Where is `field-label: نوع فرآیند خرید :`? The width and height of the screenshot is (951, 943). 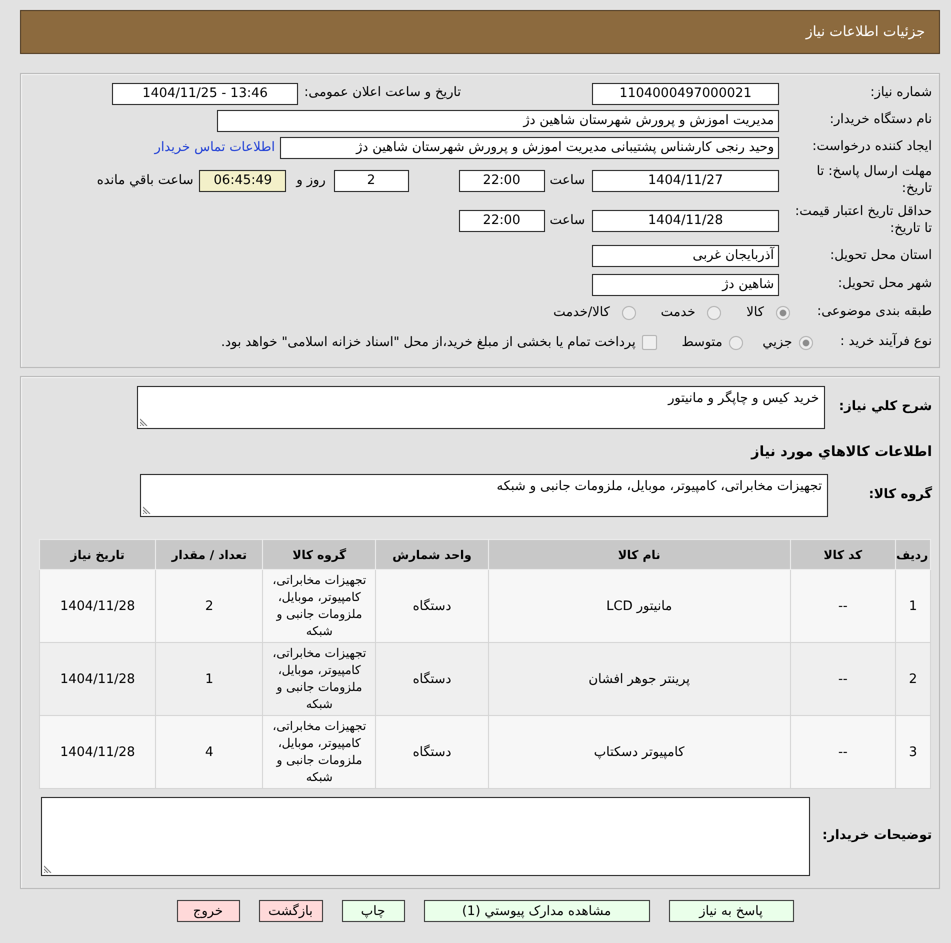
field-label: نوع فرآیند خرید : is located at coordinates (886, 342).